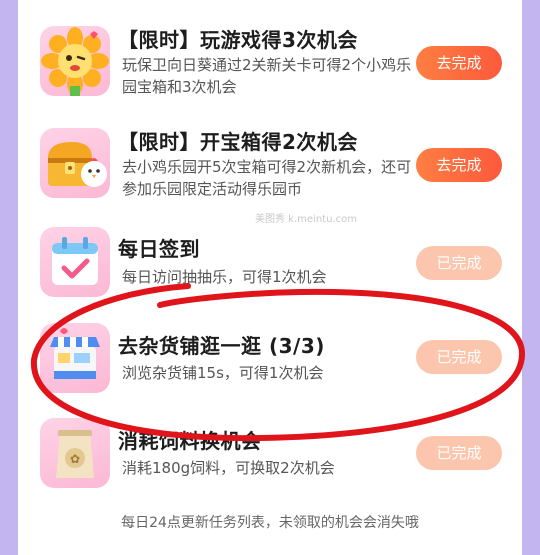  I want to click on task-title: 消耗饲料换机会, so click(190, 441).